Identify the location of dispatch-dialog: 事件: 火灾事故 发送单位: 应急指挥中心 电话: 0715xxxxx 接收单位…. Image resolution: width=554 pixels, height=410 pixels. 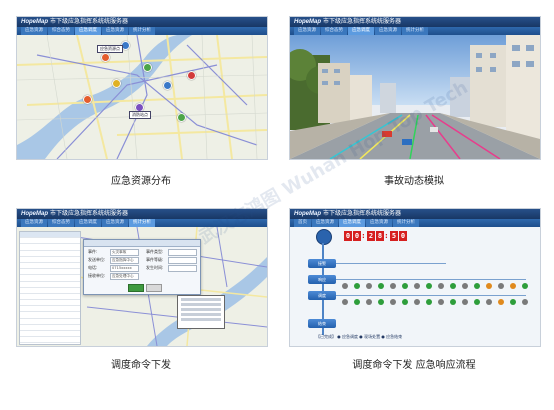
(142, 267).